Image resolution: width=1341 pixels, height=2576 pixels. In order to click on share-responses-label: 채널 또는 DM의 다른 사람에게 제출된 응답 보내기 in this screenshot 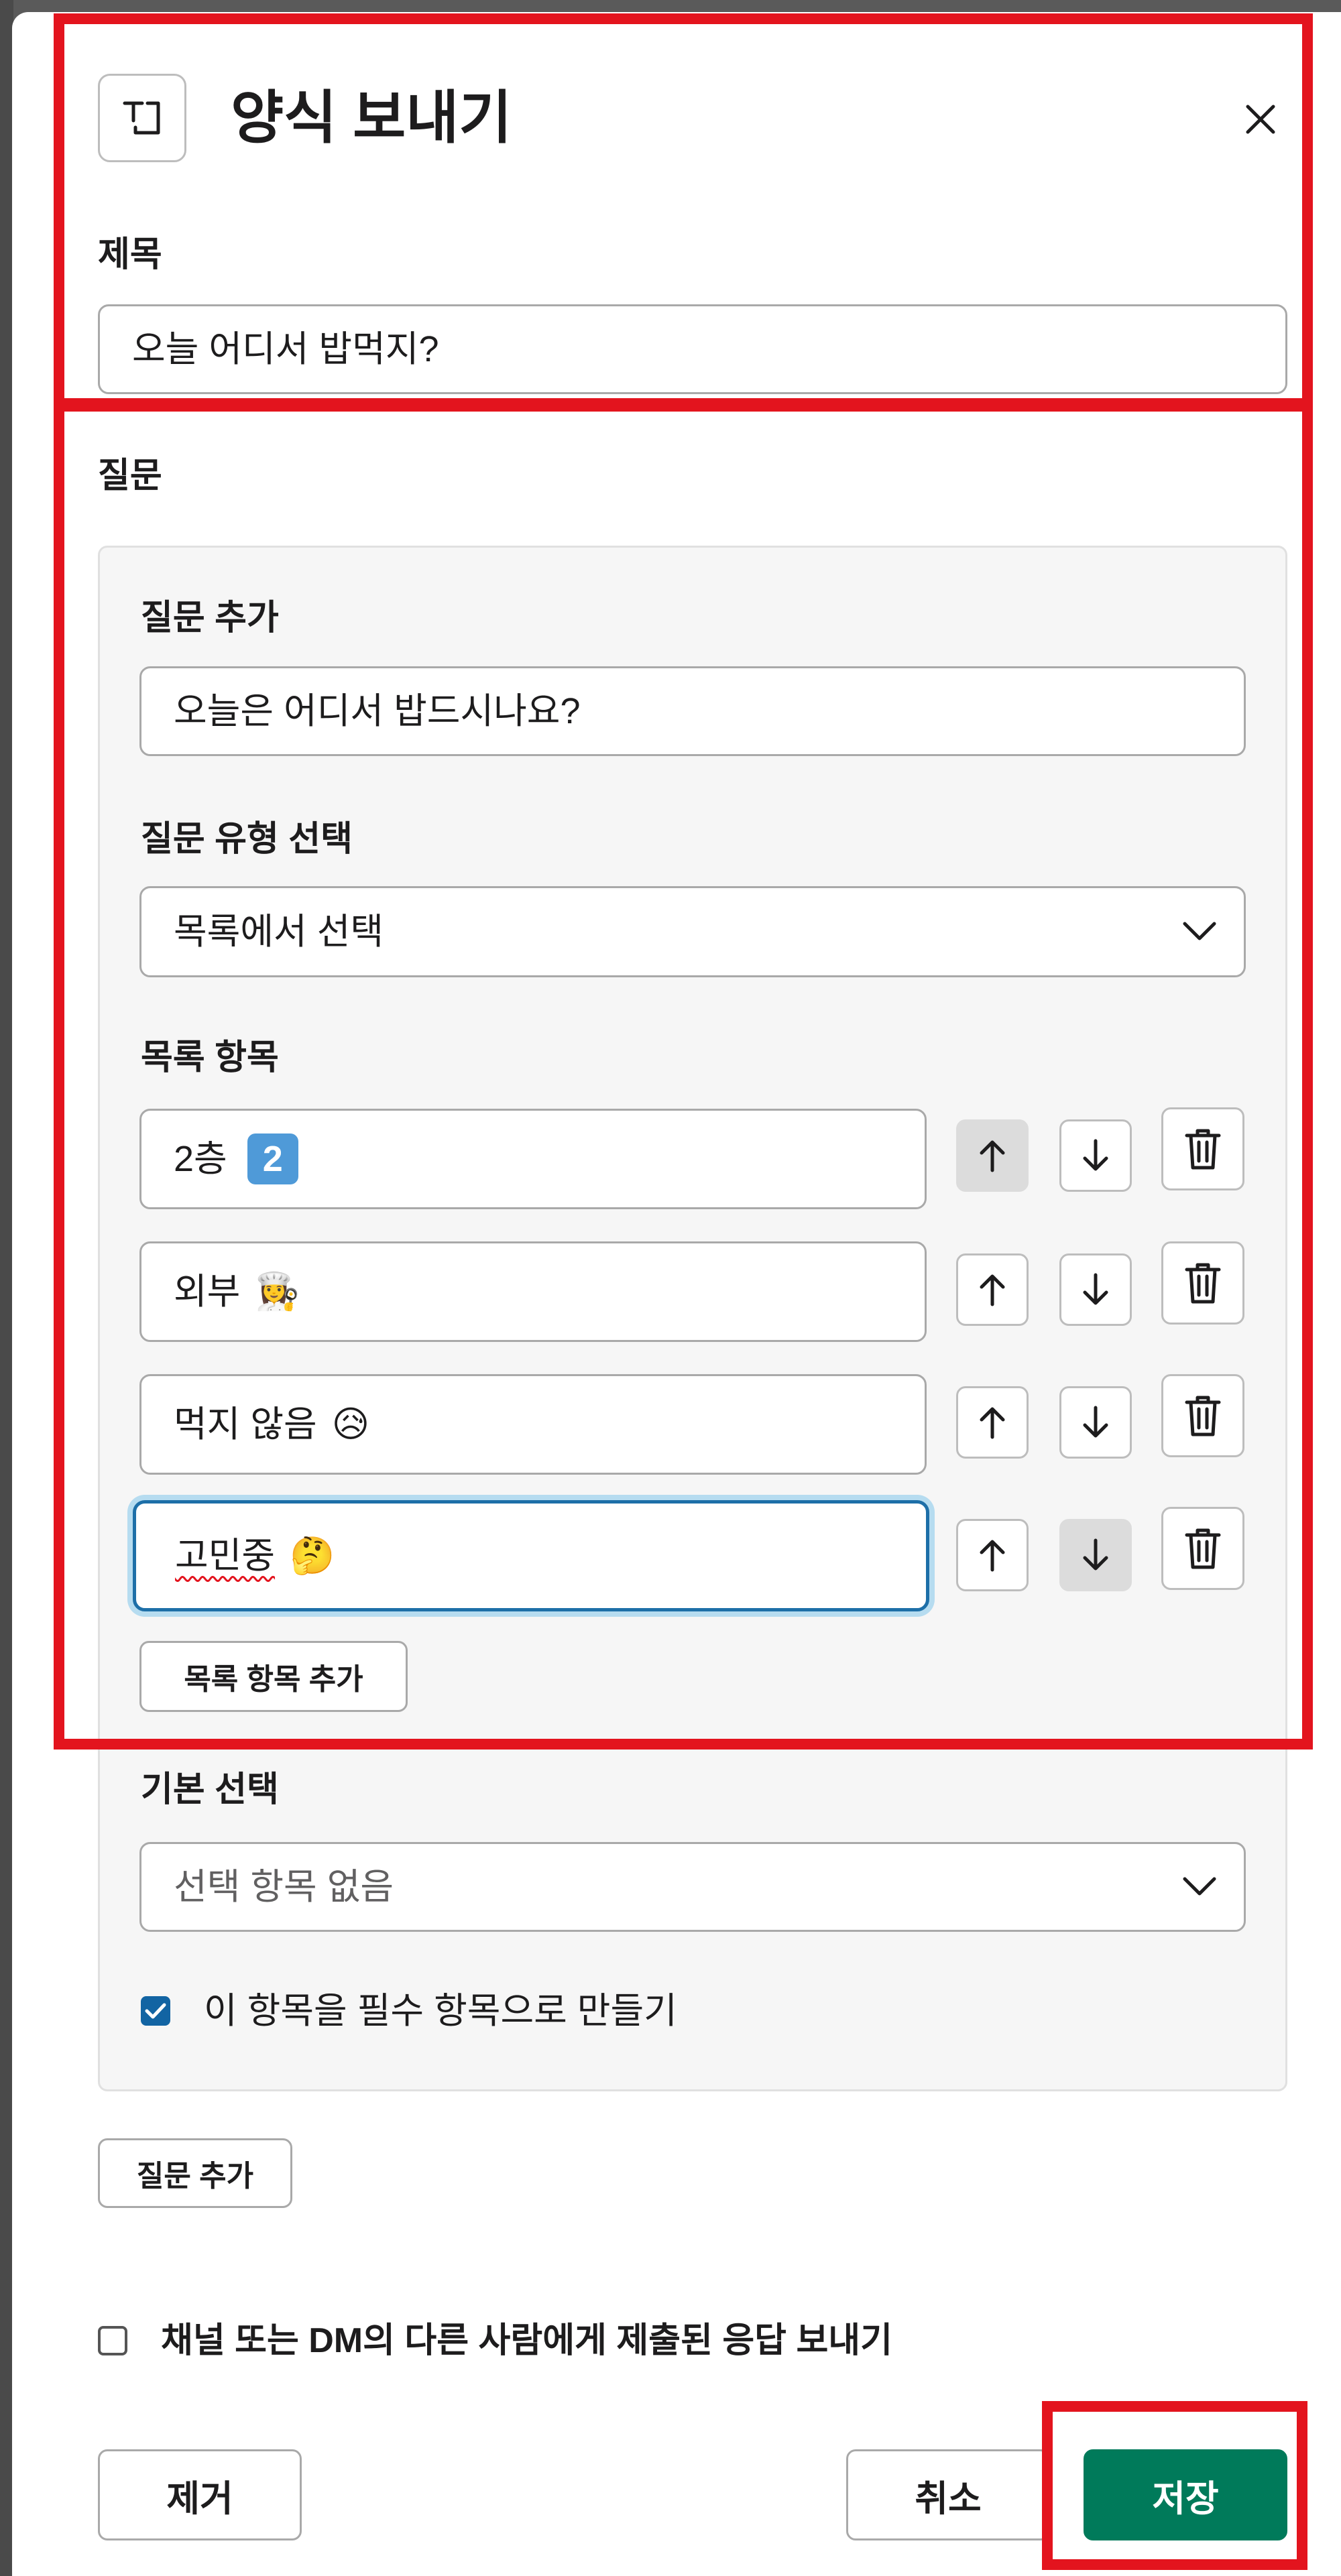, I will do `click(526, 2341)`.